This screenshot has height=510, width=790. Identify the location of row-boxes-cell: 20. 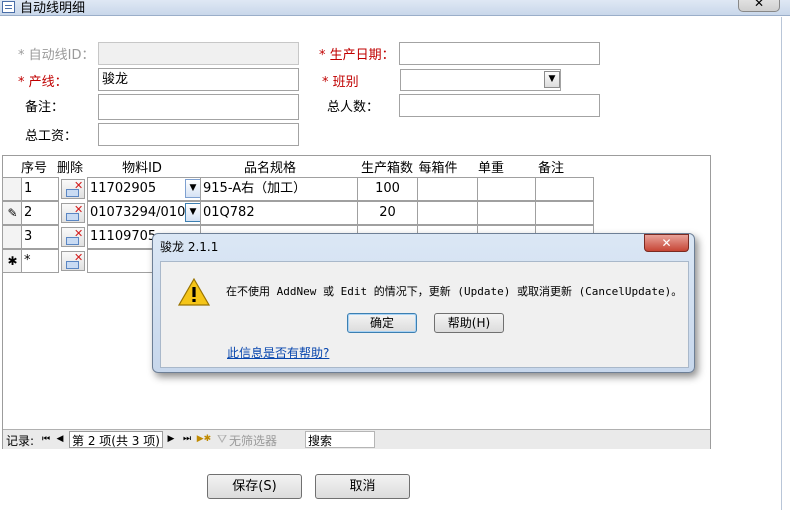
(387, 213).